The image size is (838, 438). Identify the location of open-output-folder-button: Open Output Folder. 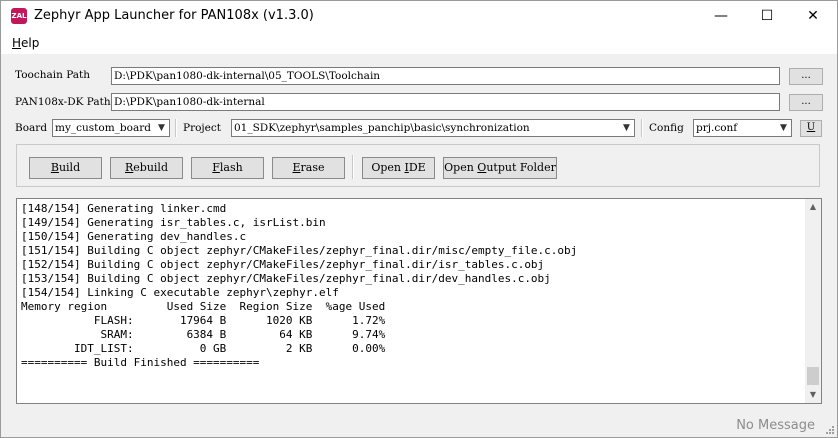
(500, 168).